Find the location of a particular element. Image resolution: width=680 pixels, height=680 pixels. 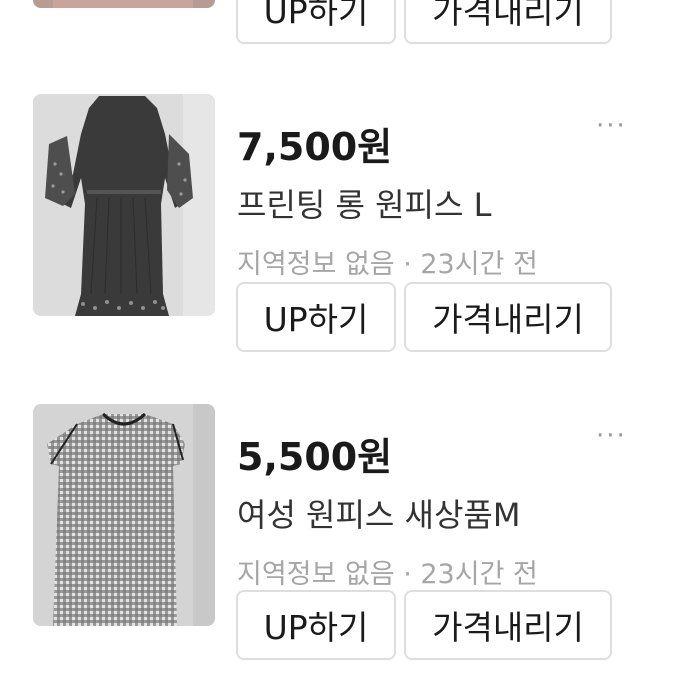

item-title: 프린팅 롱 원피스 L is located at coordinates (364, 203).